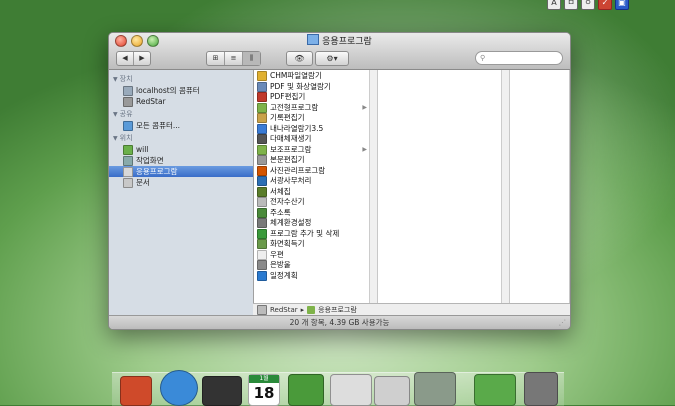  Describe the element at coordinates (315, 265) in the screenshot. I see `list-item: 은방울` at that location.